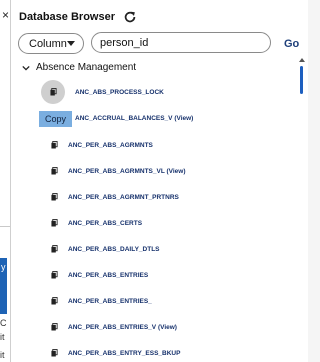  What do you see at coordinates (105, 223) in the screenshot?
I see `table-name: ANC_PER_ABS_CERTS` at bounding box center [105, 223].